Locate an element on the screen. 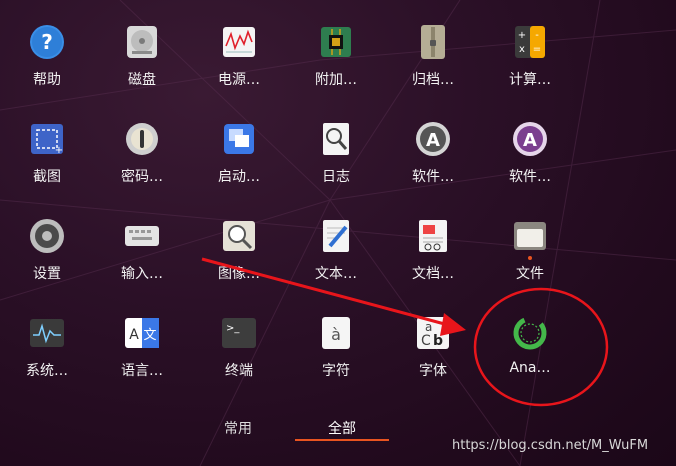 This screenshot has height=466, width=676. app-tile: a Cb 字体 is located at coordinates (433, 363).